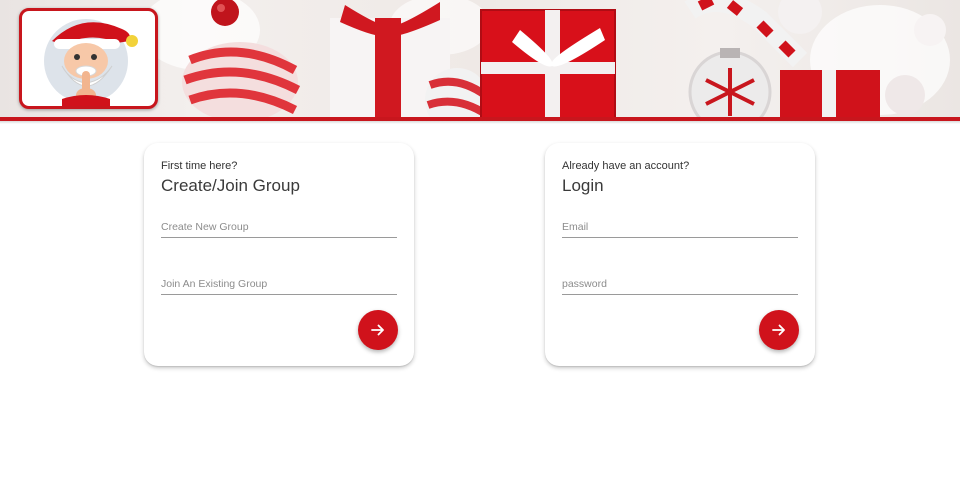 Image resolution: width=960 pixels, height=491 pixels. What do you see at coordinates (91, 62) in the screenshot?
I see `santa-shush-icon` at bounding box center [91, 62].